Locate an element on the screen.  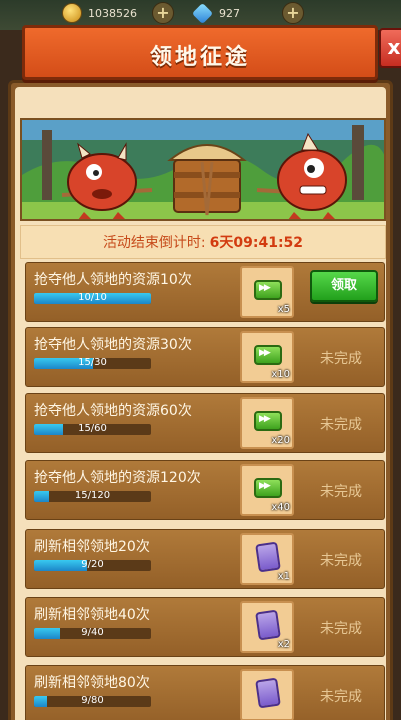
task-progress-bar: 10/10 is located at coordinates (92, 298).